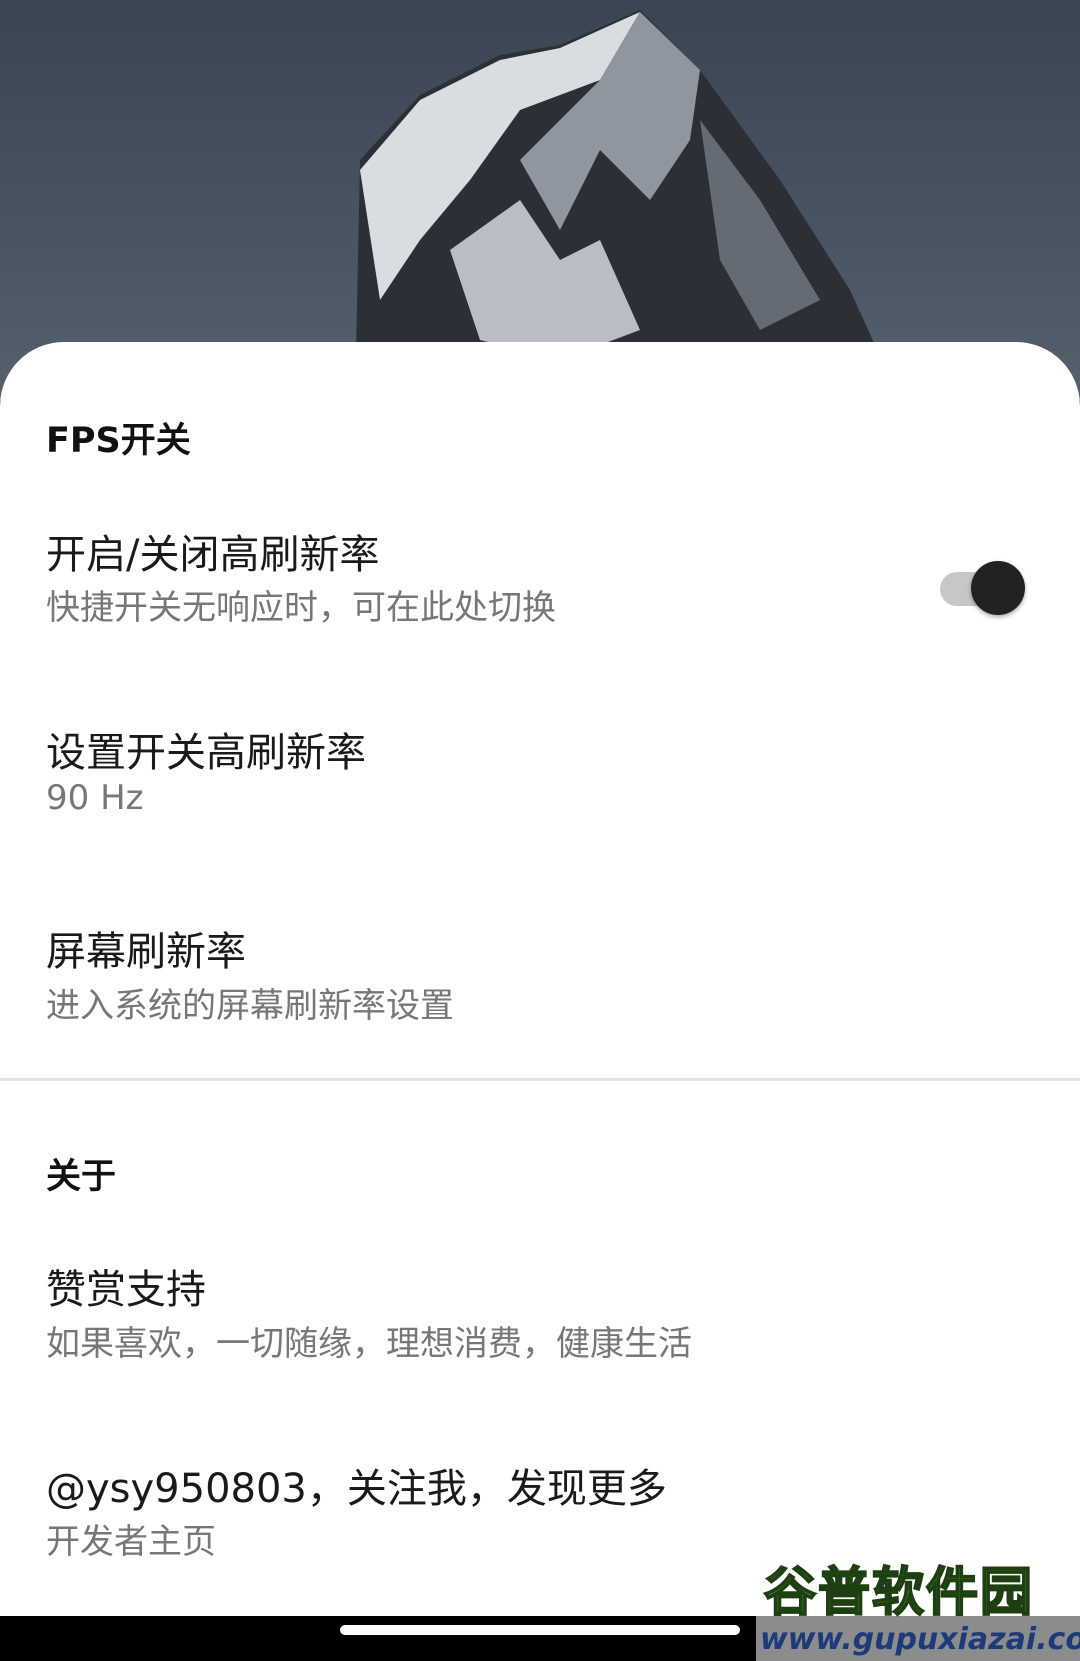 The width and height of the screenshot is (1080, 1661). I want to click on pref-summary-toggle-high-refresh: 快捷开关无响应时，可在此处切换, so click(301, 608).